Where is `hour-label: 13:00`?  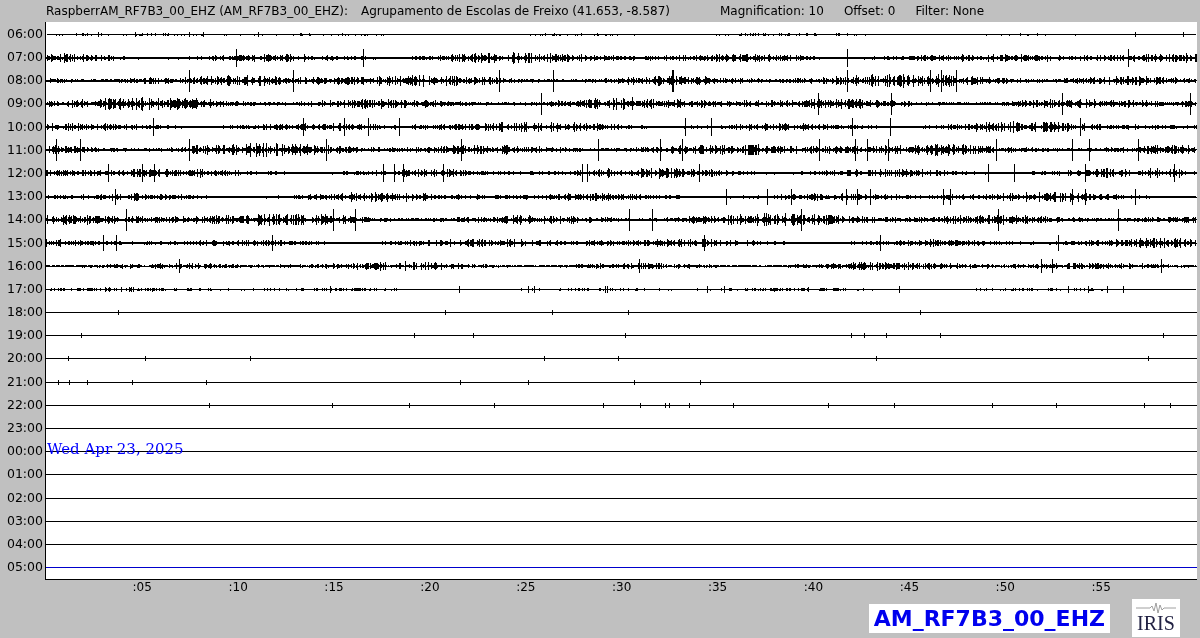
hour-label: 13:00 is located at coordinates (24, 196).